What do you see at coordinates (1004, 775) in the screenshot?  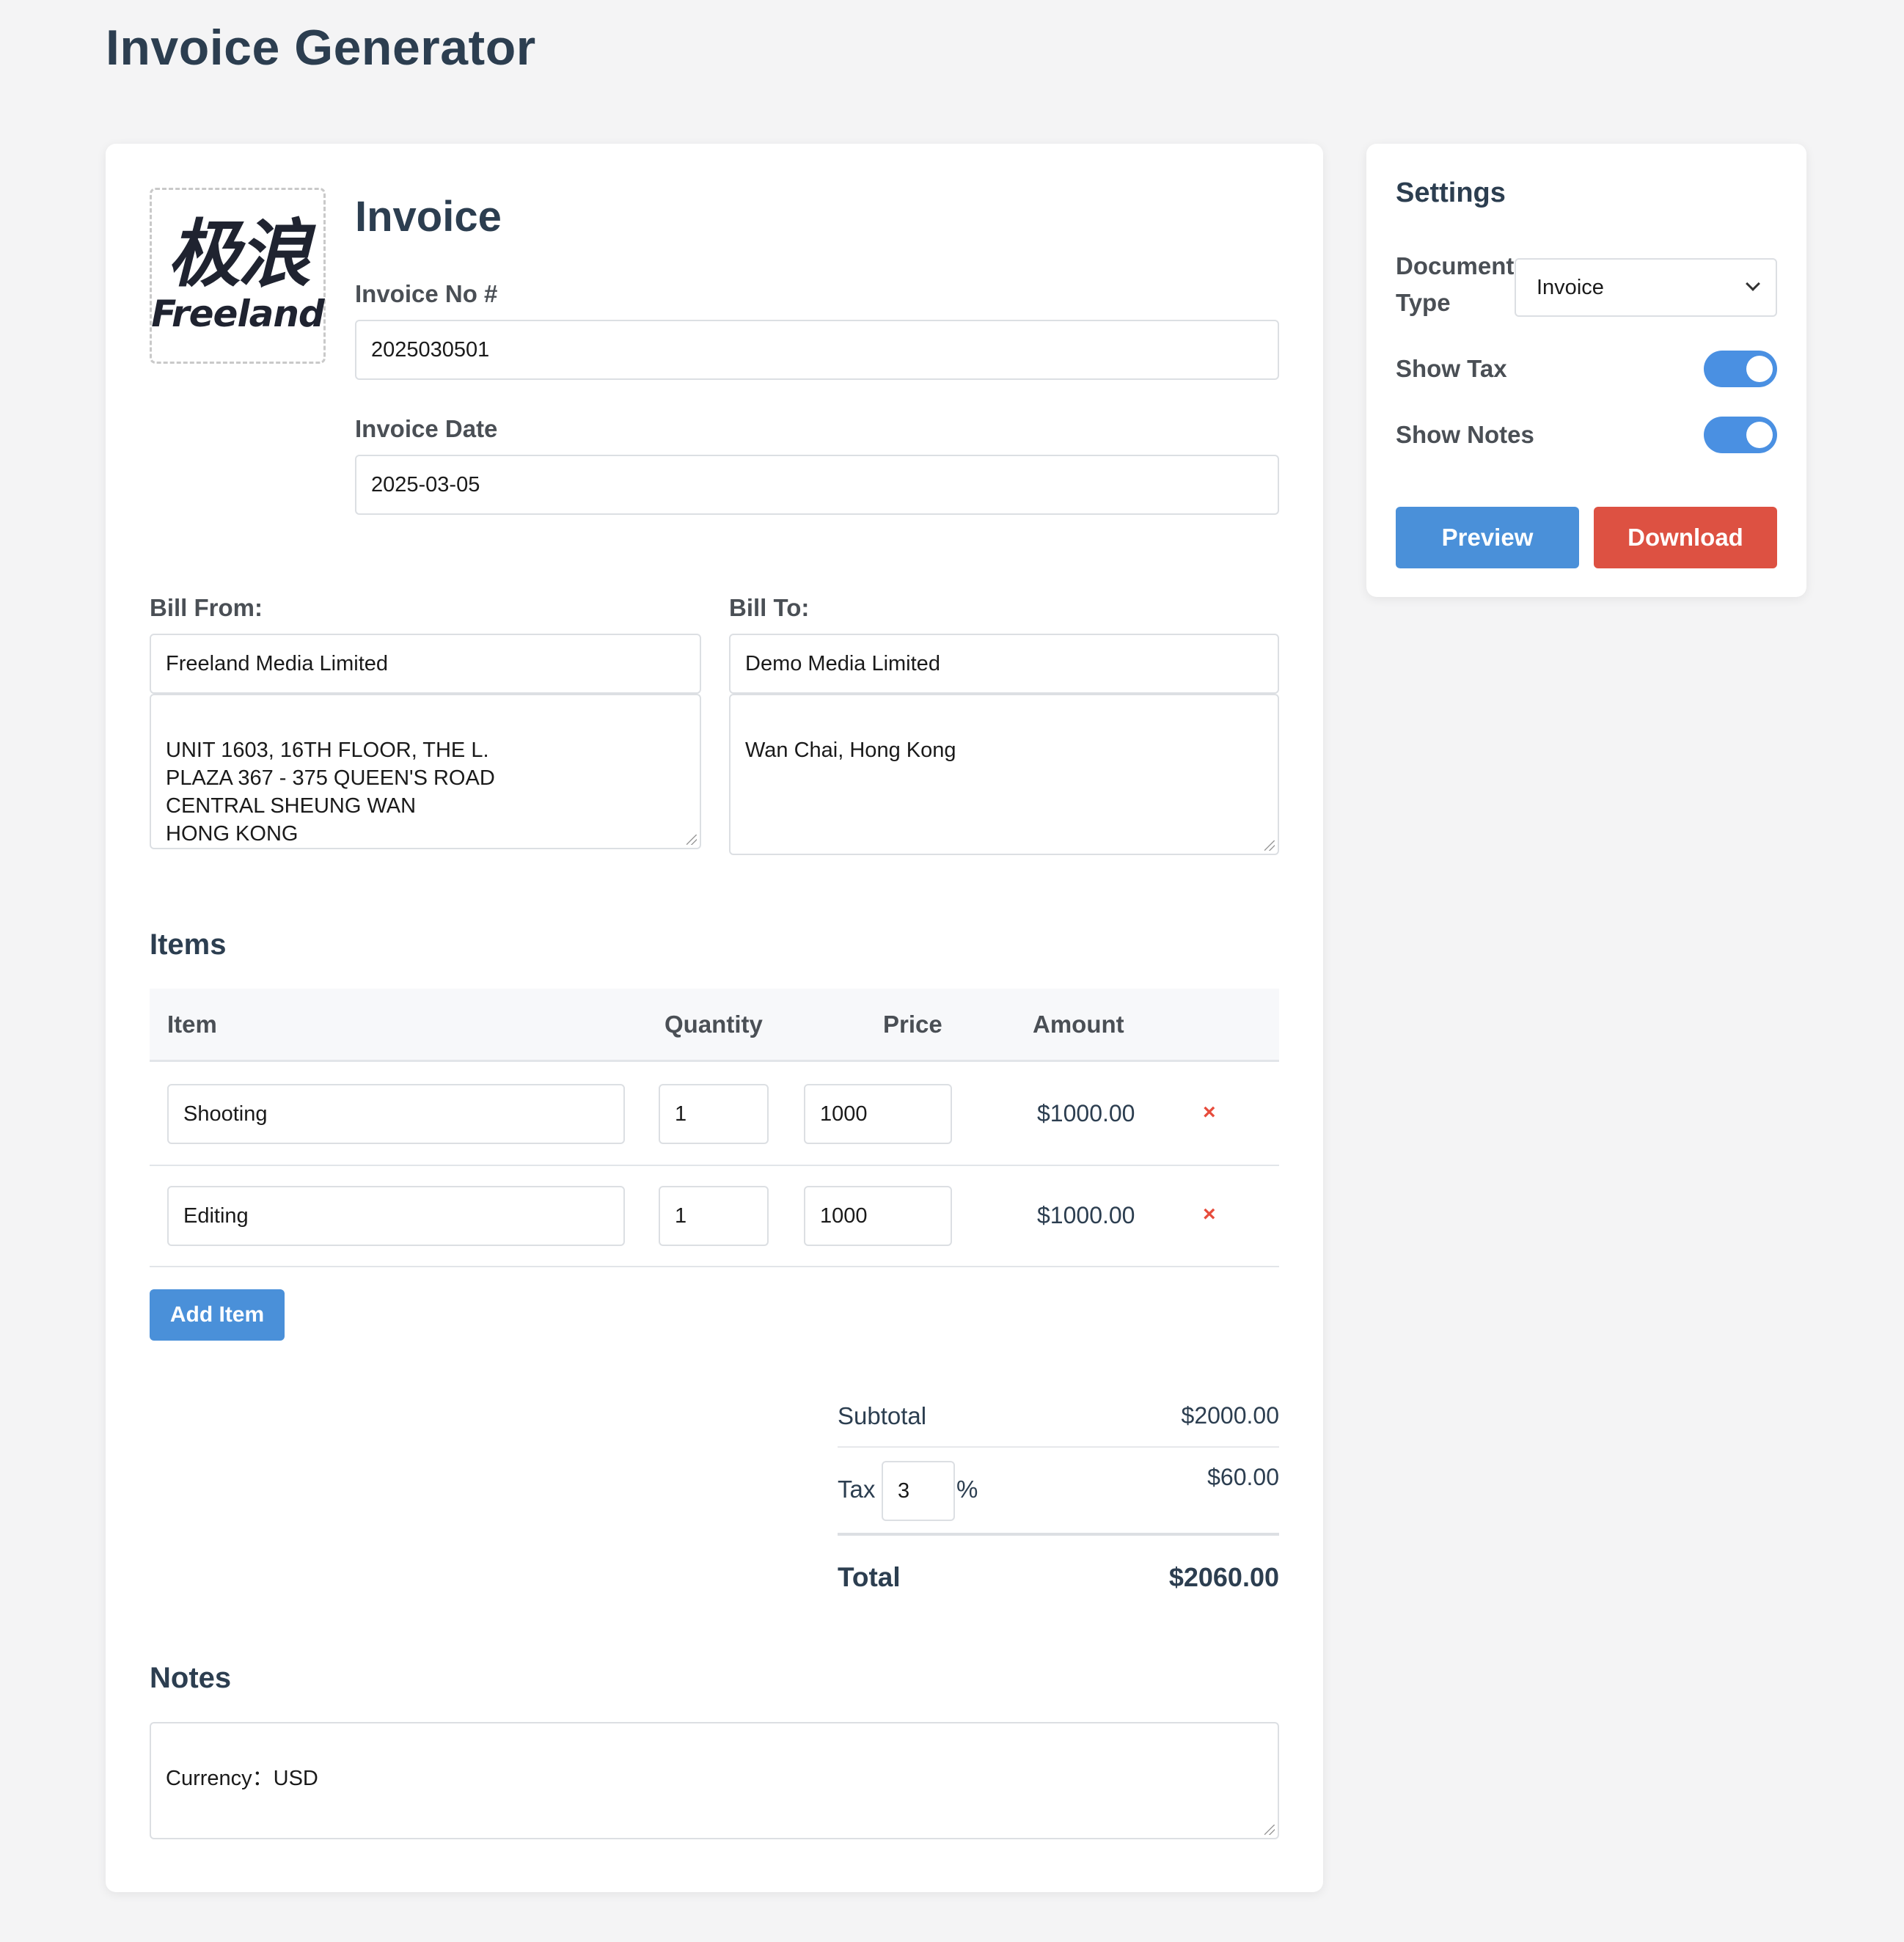 I see `bill-to-address-textarea: Wan Chai, Hong Kong` at bounding box center [1004, 775].